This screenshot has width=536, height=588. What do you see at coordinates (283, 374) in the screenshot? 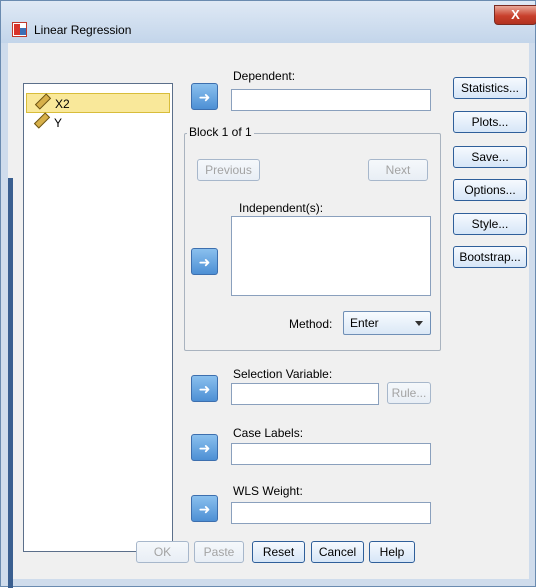
I see `selection-variable-label: Selection Variable:` at bounding box center [283, 374].